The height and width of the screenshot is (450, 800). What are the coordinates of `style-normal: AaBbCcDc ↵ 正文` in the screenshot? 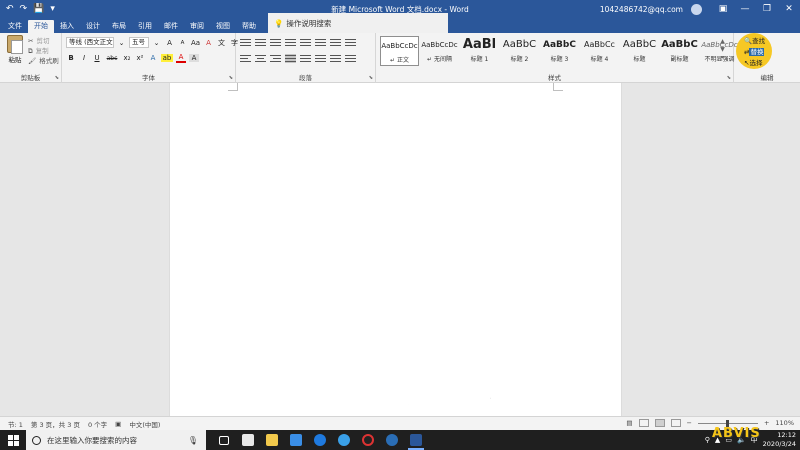 It's located at (399, 51).